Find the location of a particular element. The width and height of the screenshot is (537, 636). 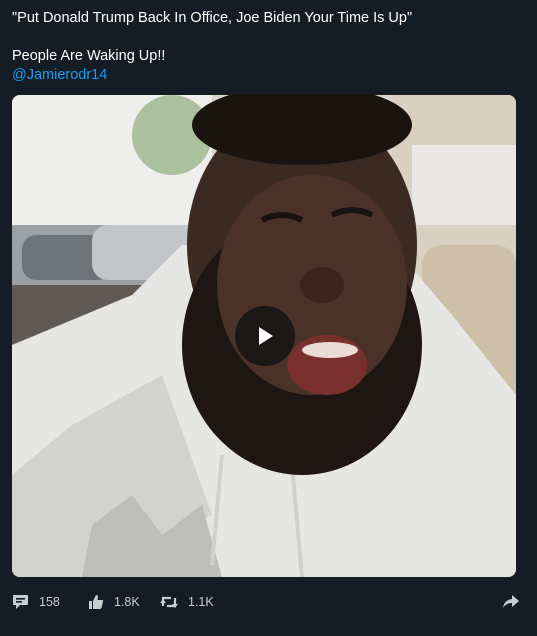

play-button is located at coordinates (265, 336).